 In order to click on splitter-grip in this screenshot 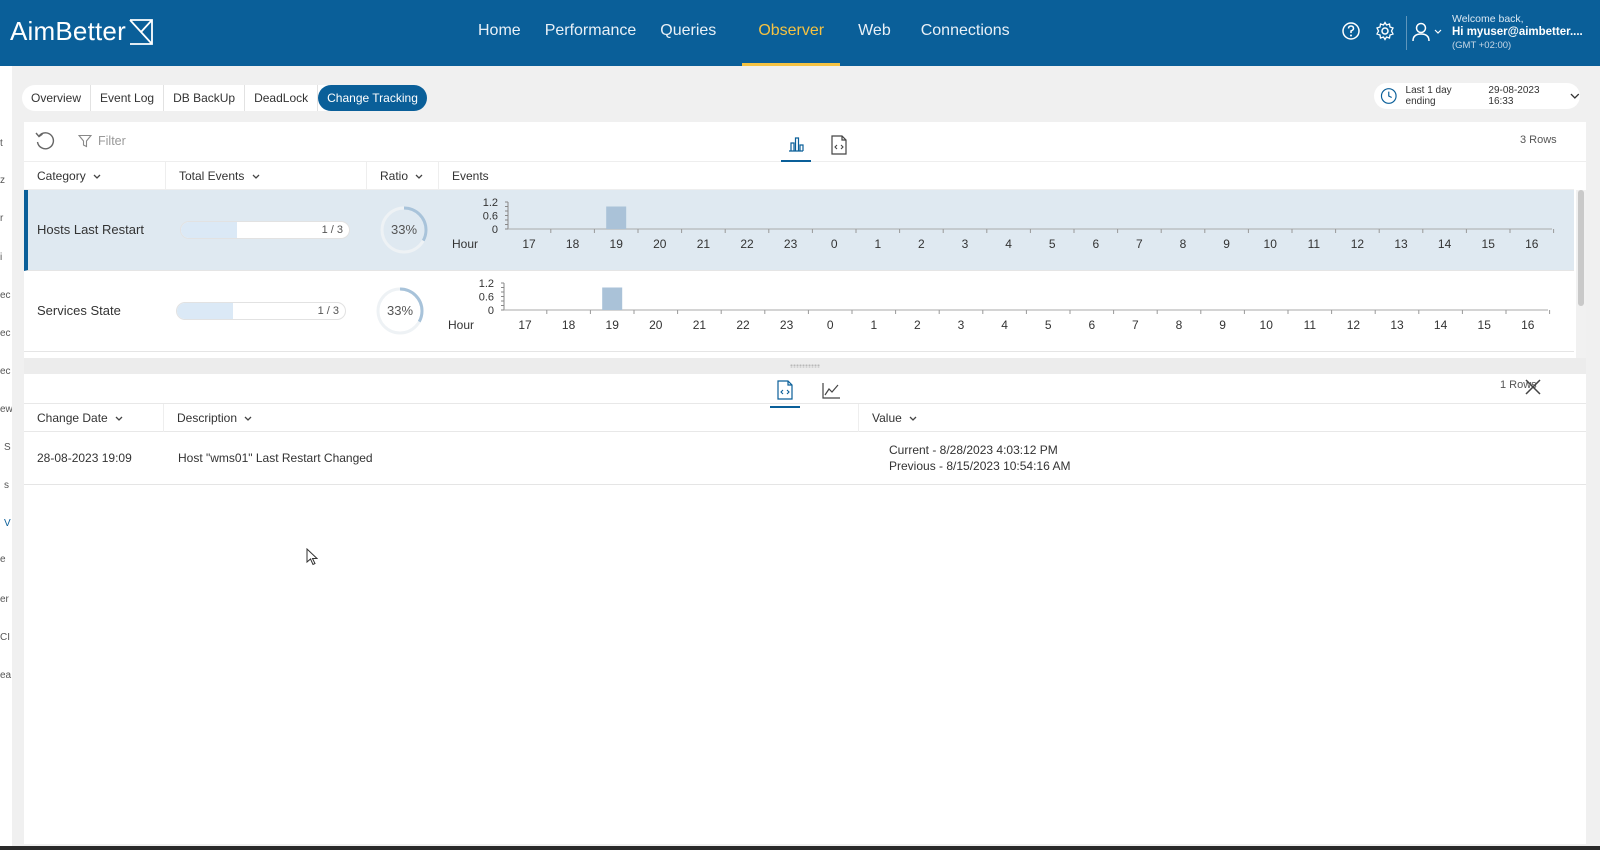, I will do `click(805, 366)`.